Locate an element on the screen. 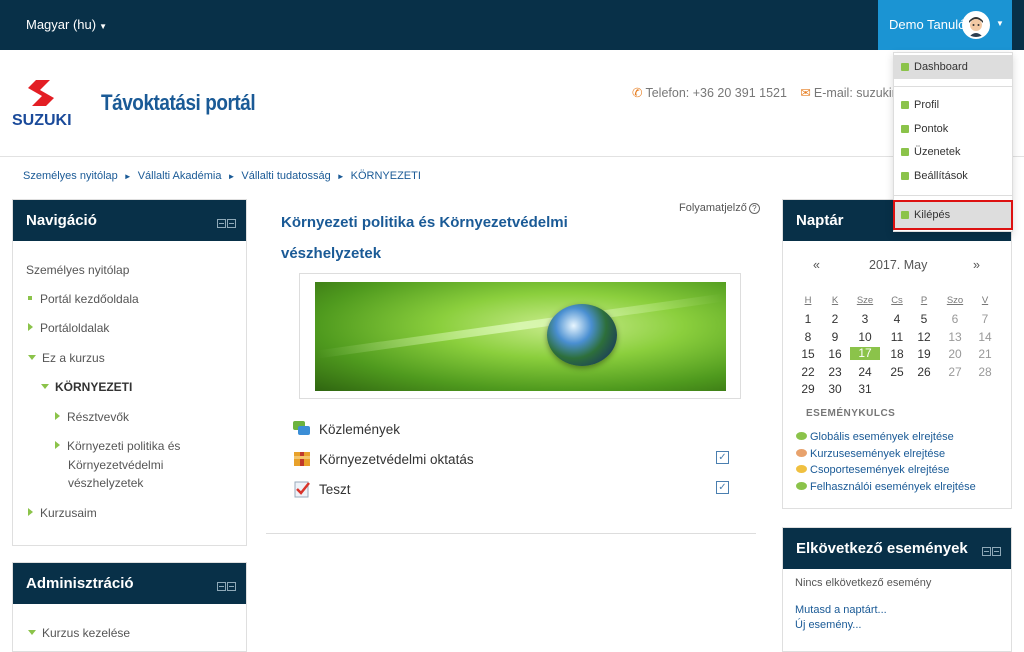 Image resolution: width=1024 pixels, height=652 pixels. administration-block-header: Adminisztráció is located at coordinates (129, 583).